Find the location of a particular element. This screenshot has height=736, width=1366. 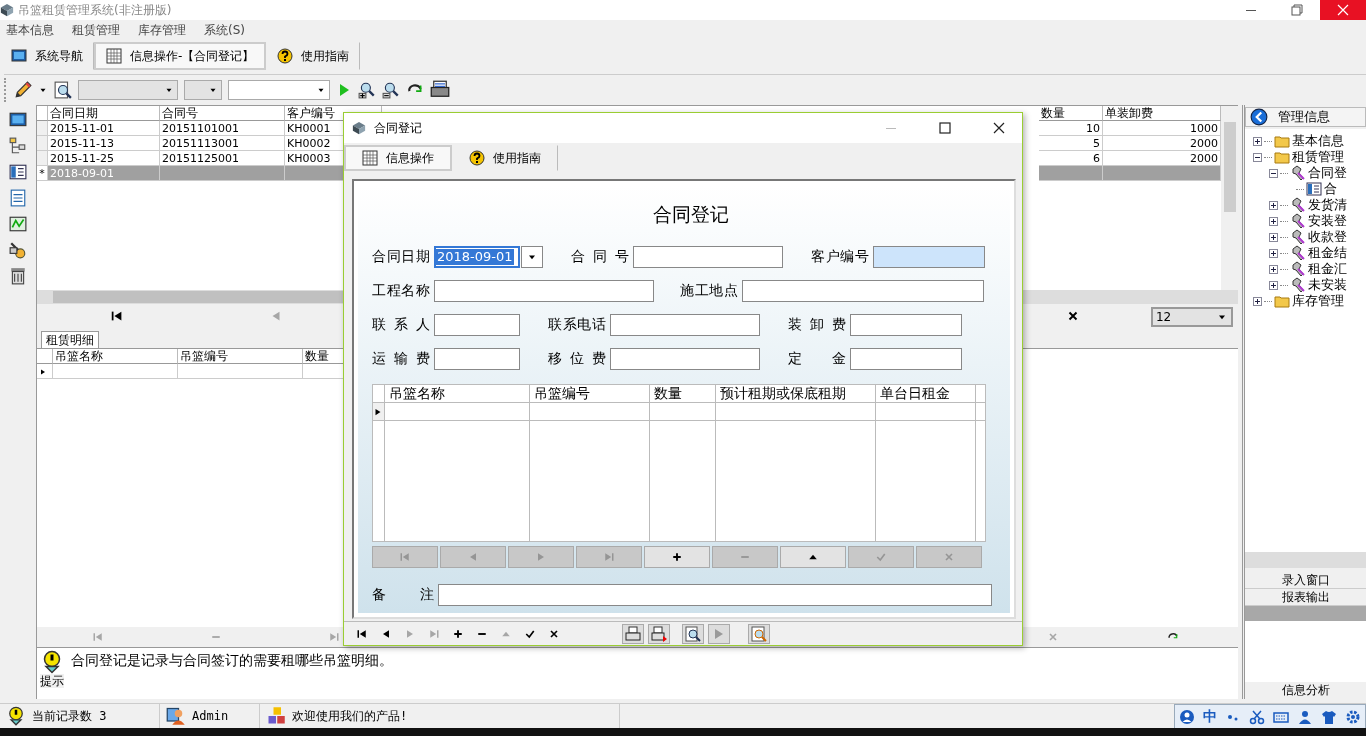

field-label: 工程名称 is located at coordinates (401, 291).